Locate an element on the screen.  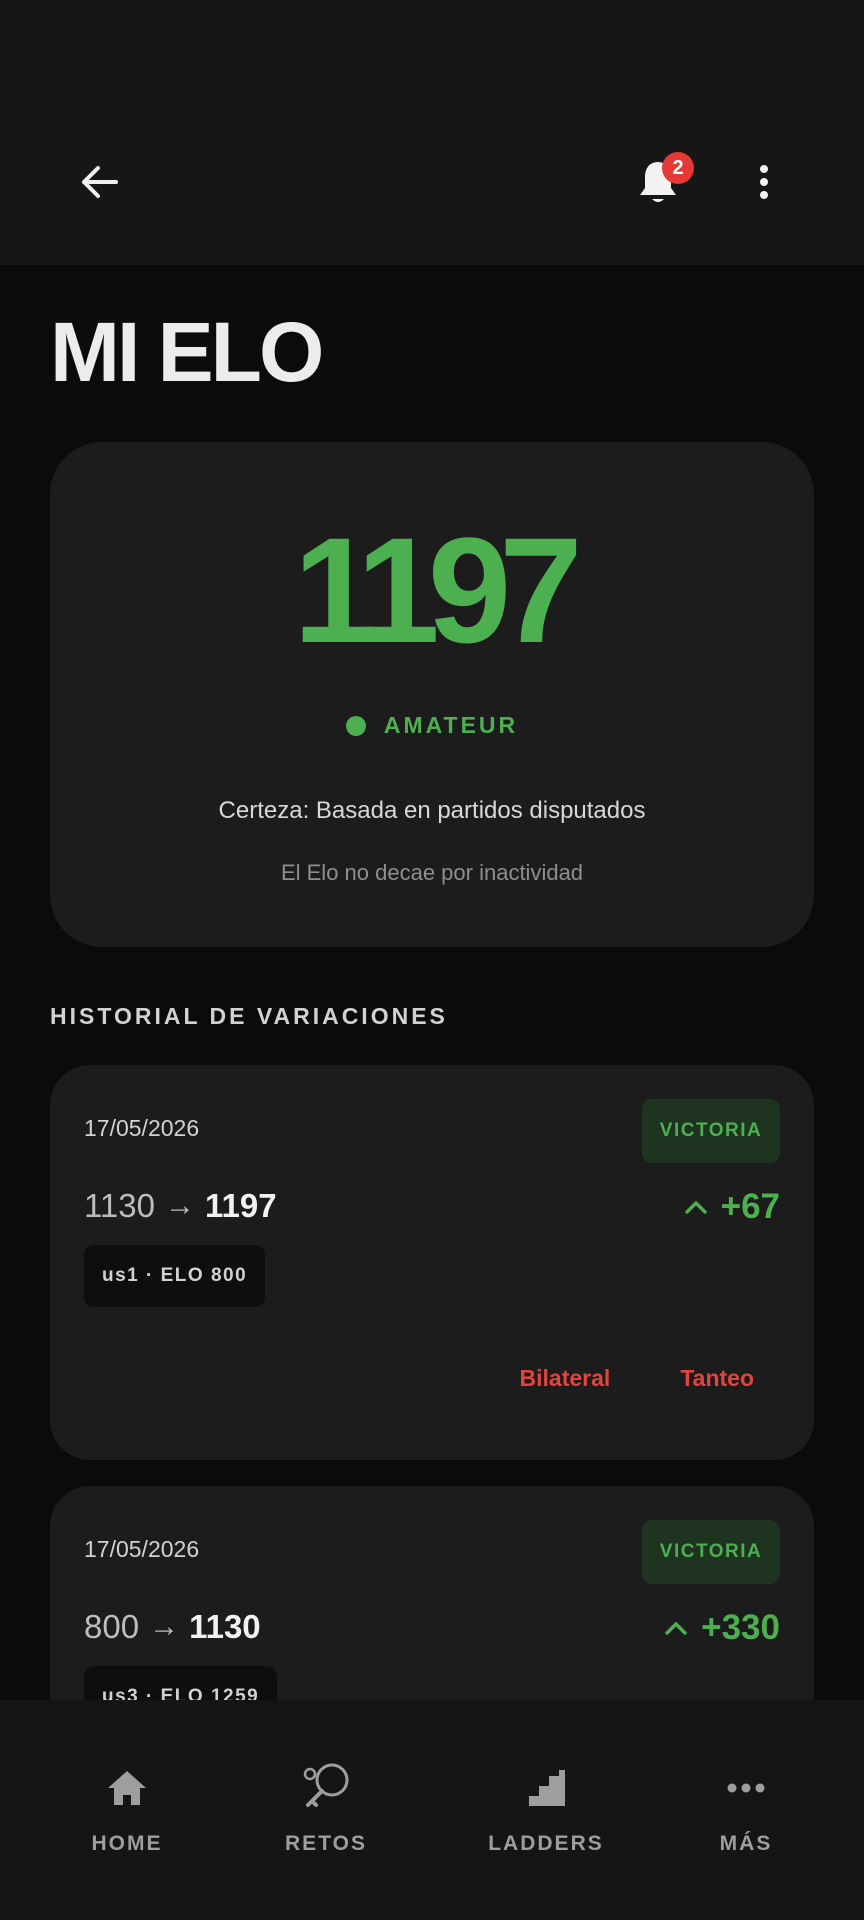
more-horizontal-icon is located at coordinates (746, 1788).